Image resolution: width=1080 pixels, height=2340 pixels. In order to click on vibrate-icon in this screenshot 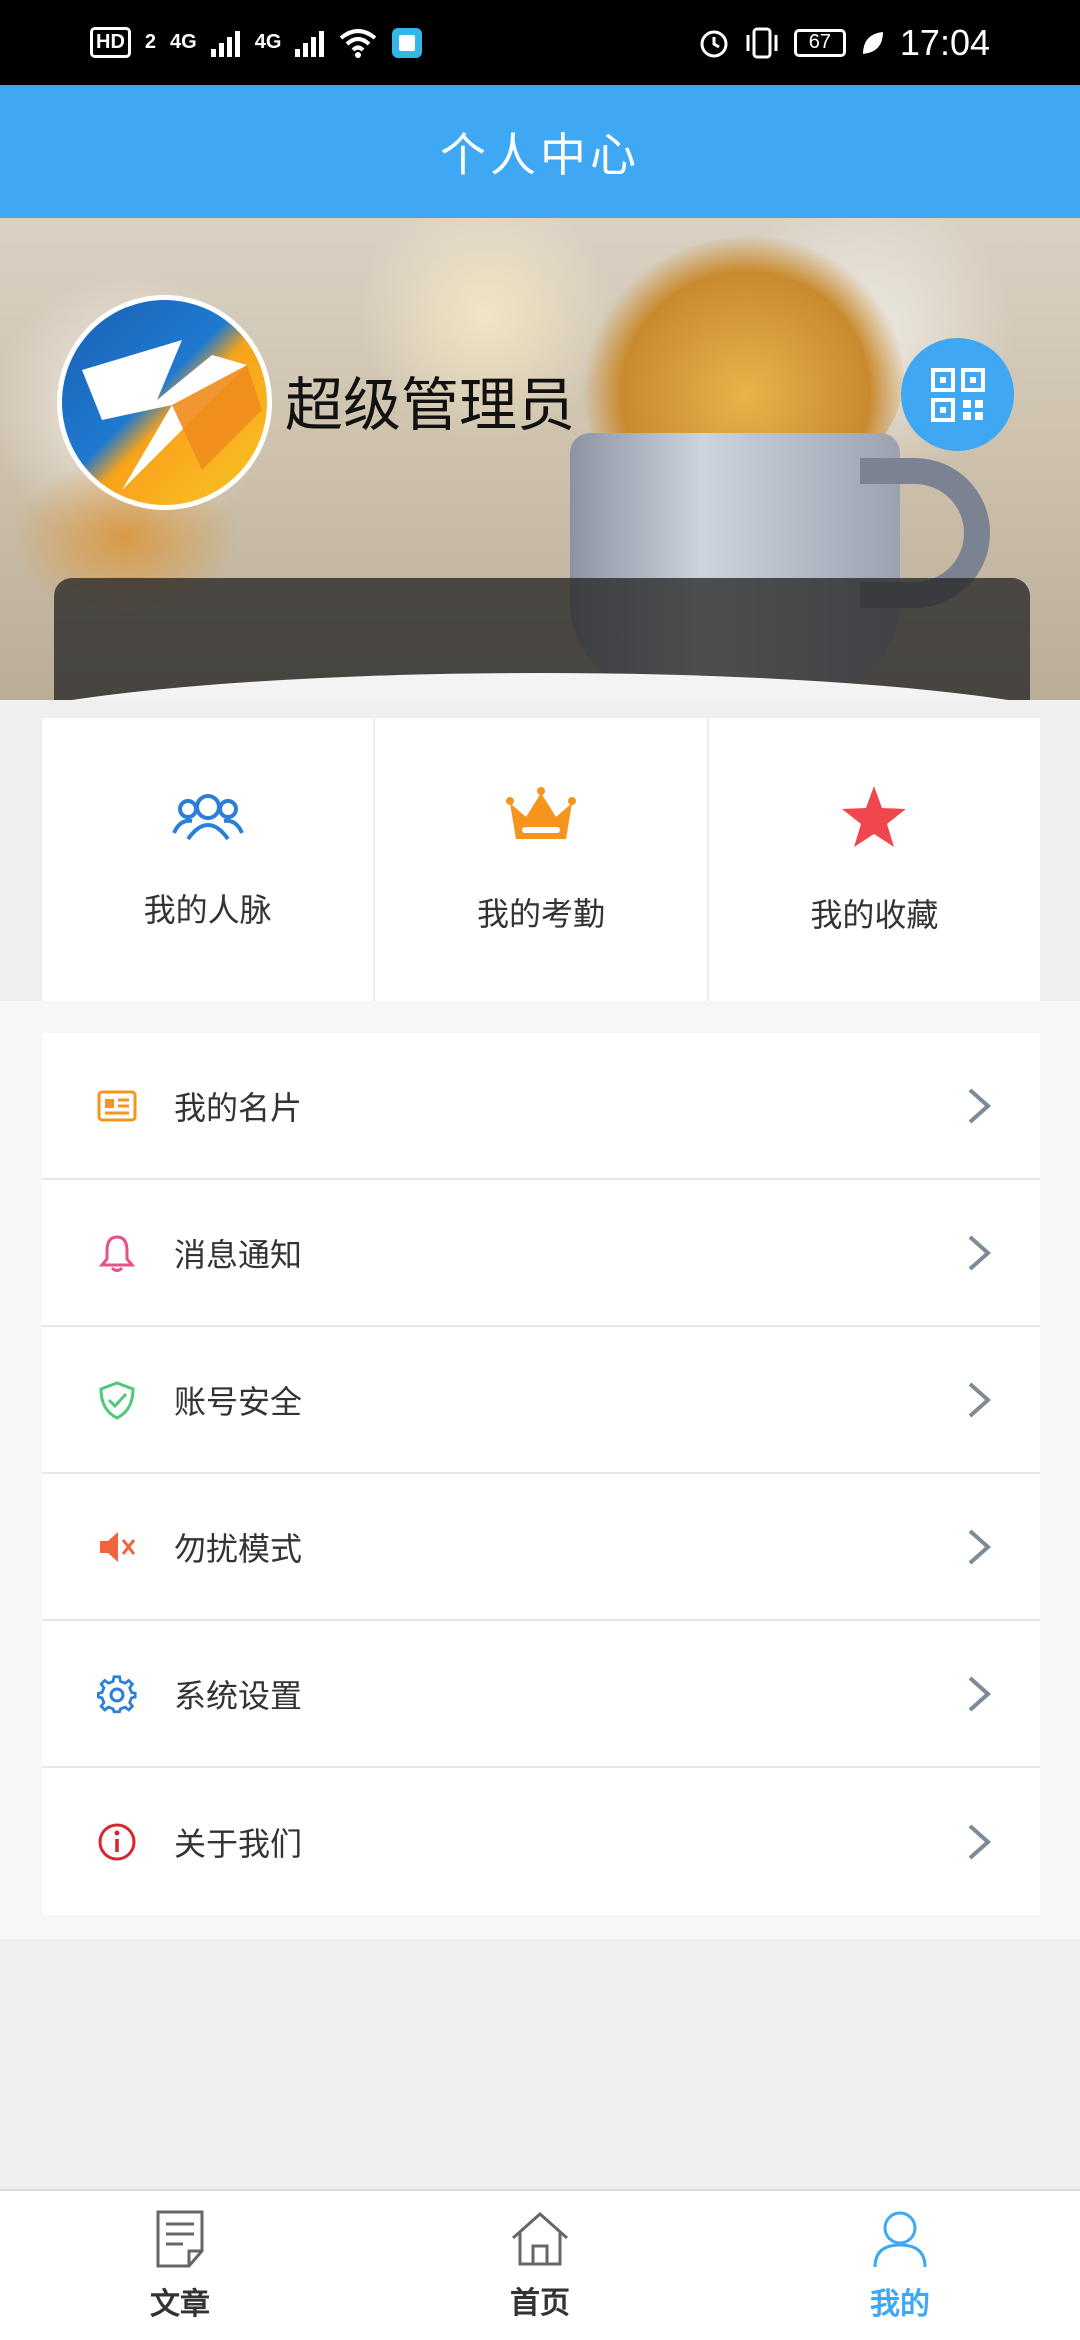, I will do `click(762, 42)`.